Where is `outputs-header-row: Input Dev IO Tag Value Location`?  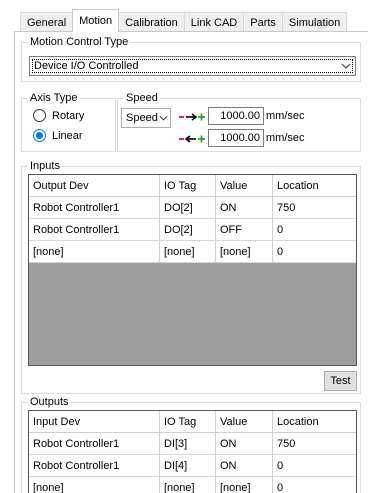 outputs-header-row: Input Dev IO Tag Value Location is located at coordinates (192, 422).